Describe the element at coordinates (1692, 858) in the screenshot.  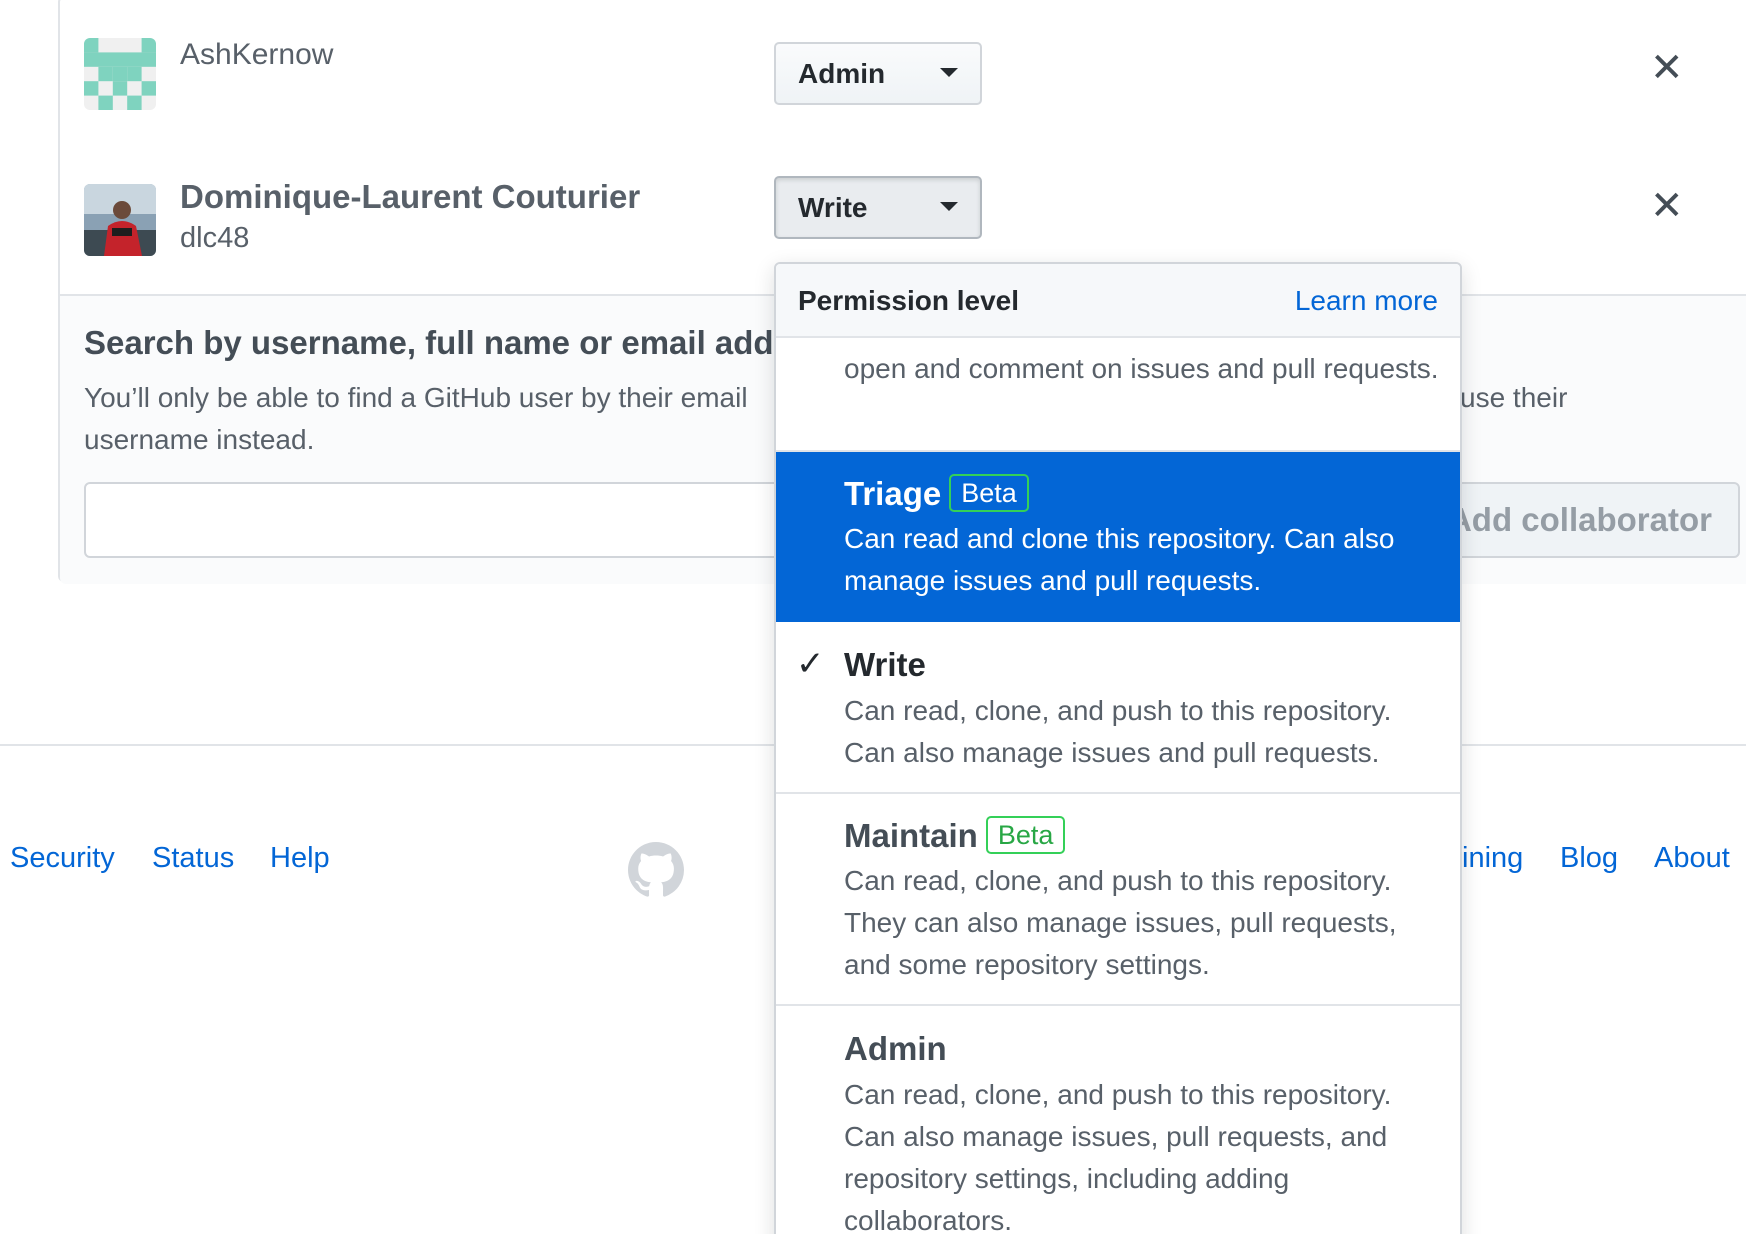
I see `footer-link-about: About` at that location.